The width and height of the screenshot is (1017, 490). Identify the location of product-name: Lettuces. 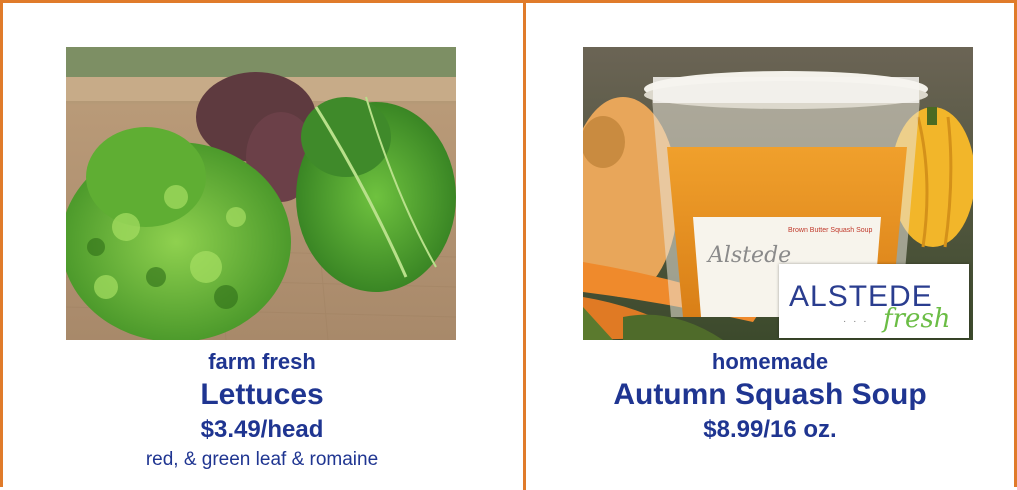
(262, 395).